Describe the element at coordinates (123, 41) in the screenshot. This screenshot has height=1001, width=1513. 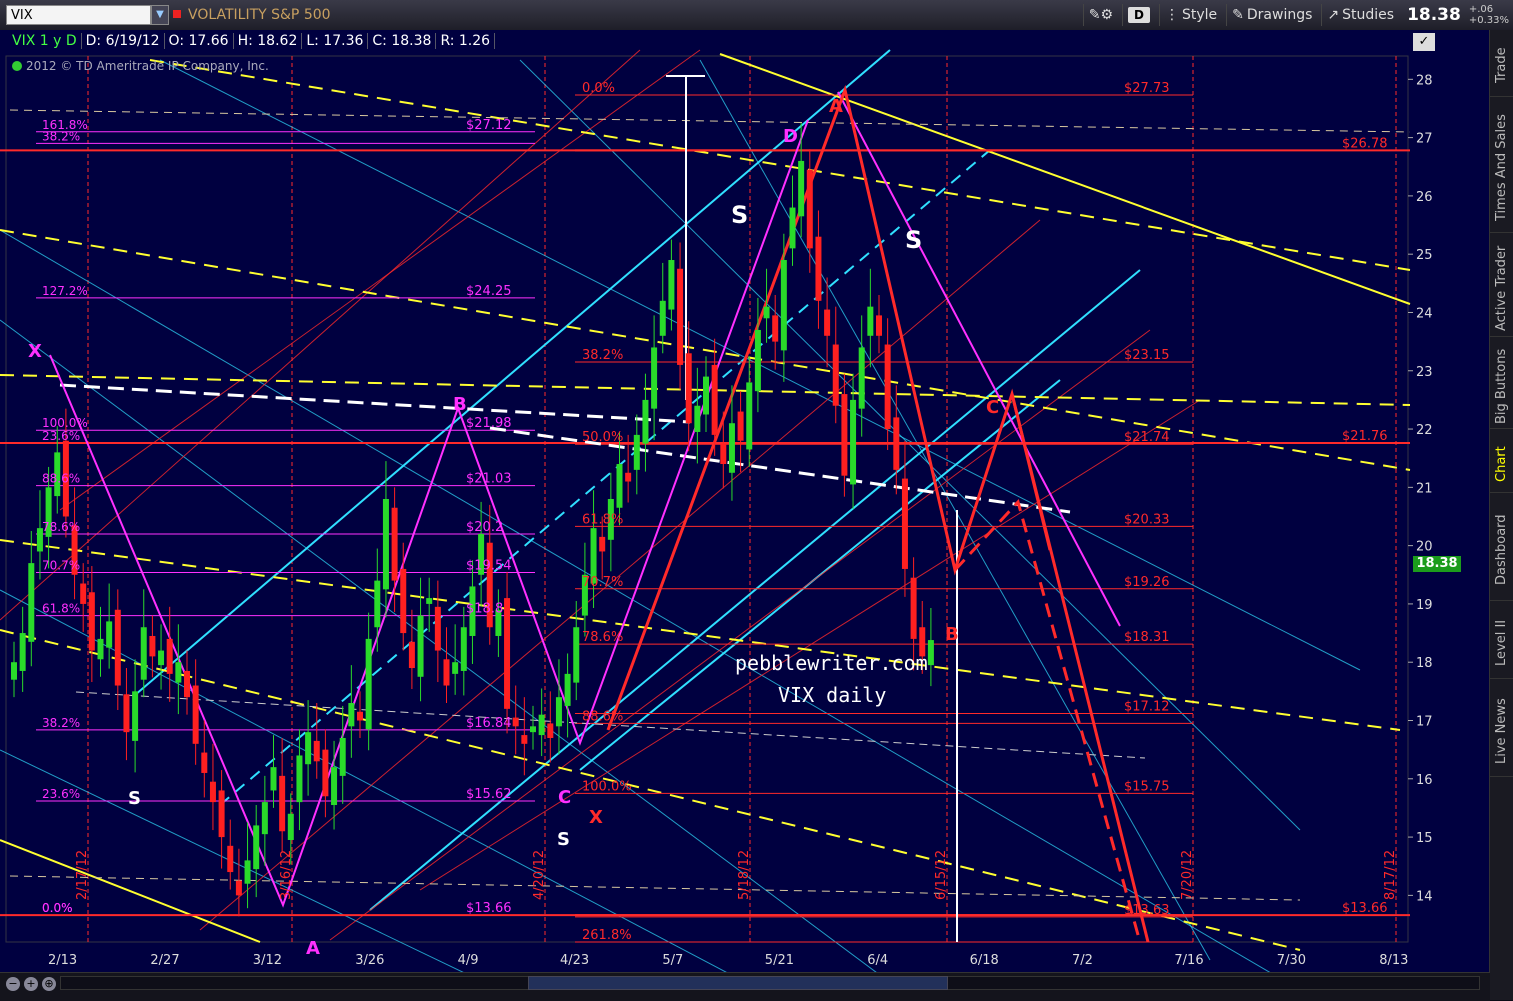
I see `info-date: D: 6/19/12` at that location.